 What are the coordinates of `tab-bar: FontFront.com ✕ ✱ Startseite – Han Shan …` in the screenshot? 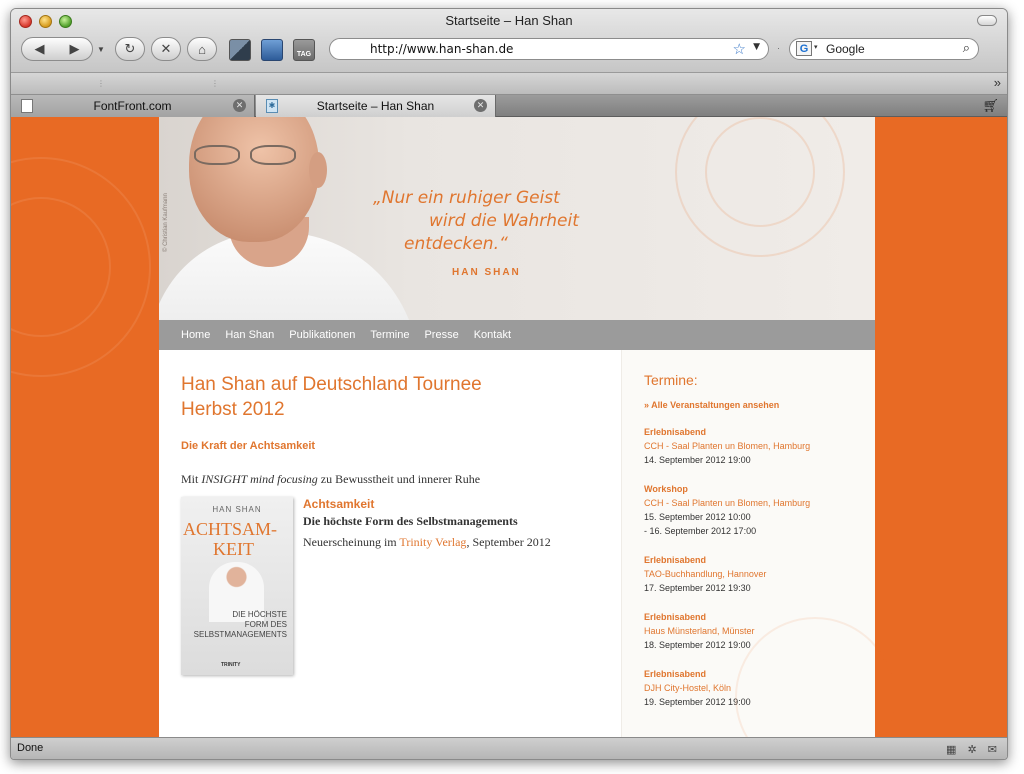 It's located at (509, 106).